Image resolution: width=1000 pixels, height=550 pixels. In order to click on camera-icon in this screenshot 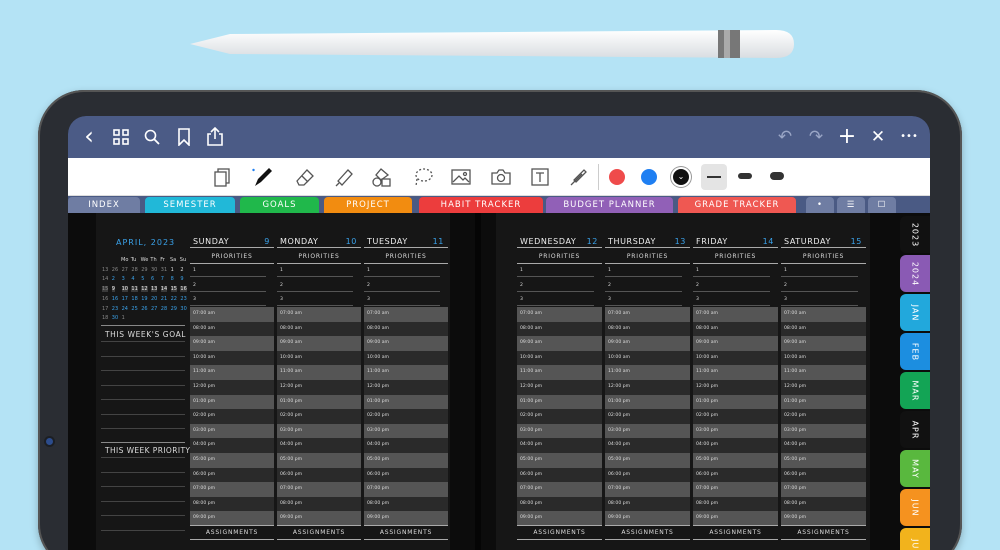, I will do `click(501, 177)`.